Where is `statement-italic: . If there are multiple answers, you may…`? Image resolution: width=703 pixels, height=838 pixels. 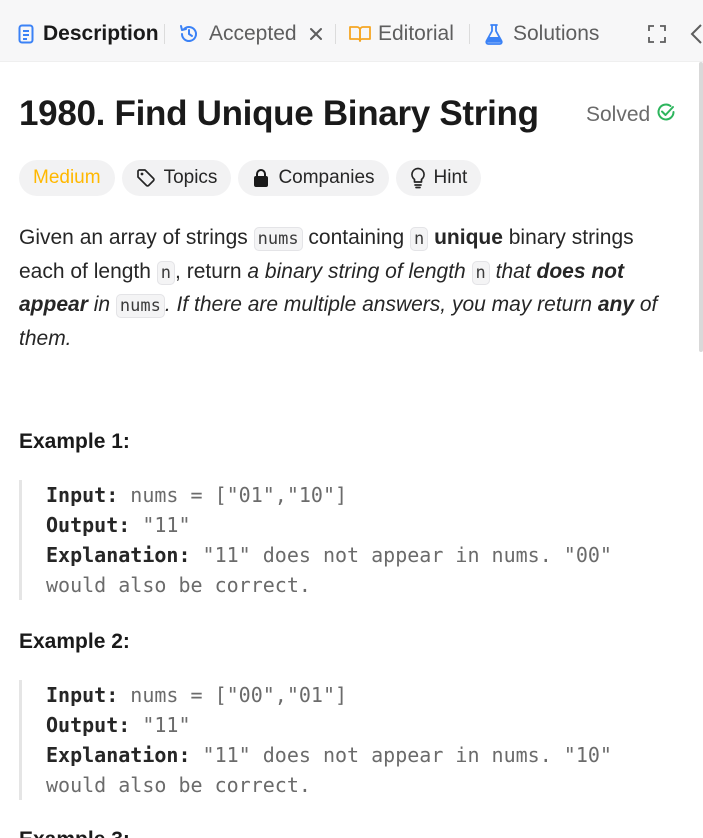 statement-italic: . If there are multiple answers, you may… is located at coordinates (381, 304).